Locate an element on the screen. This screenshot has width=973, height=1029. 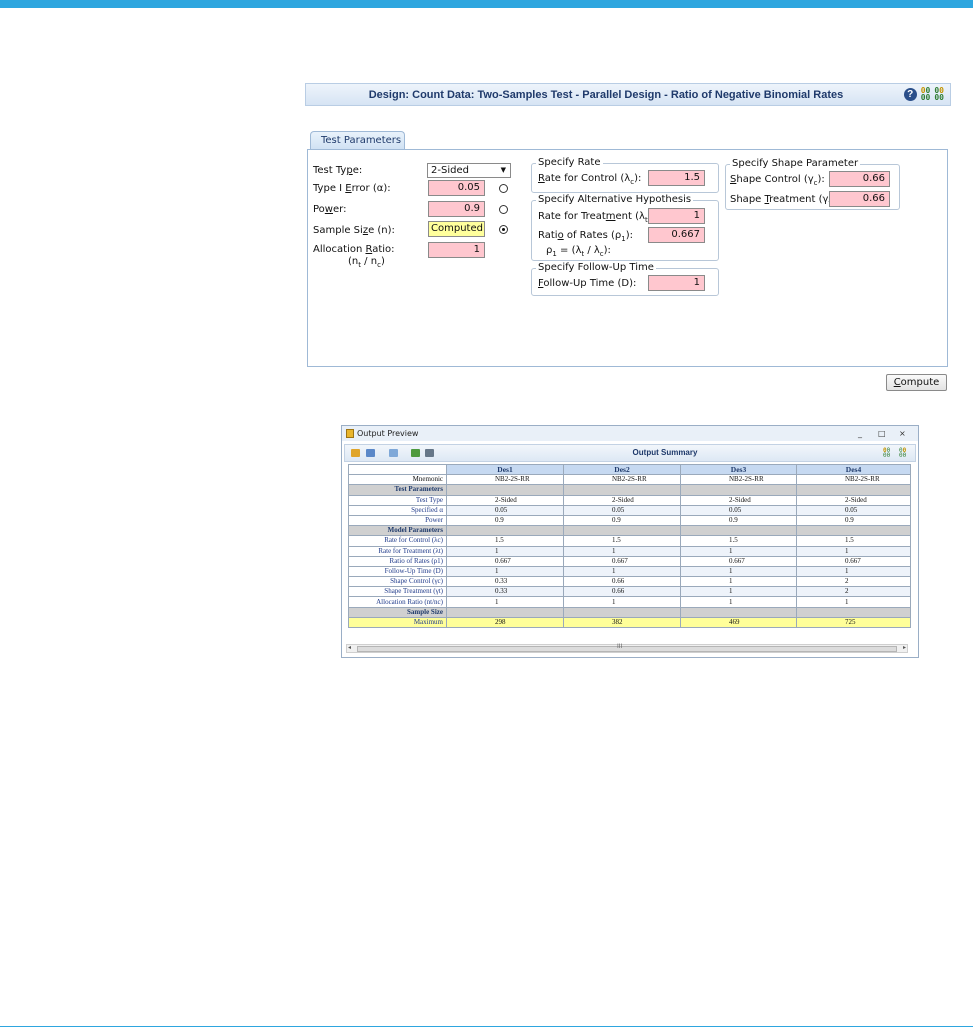
rate-group-title: Specify Rate is located at coordinates (569, 162).